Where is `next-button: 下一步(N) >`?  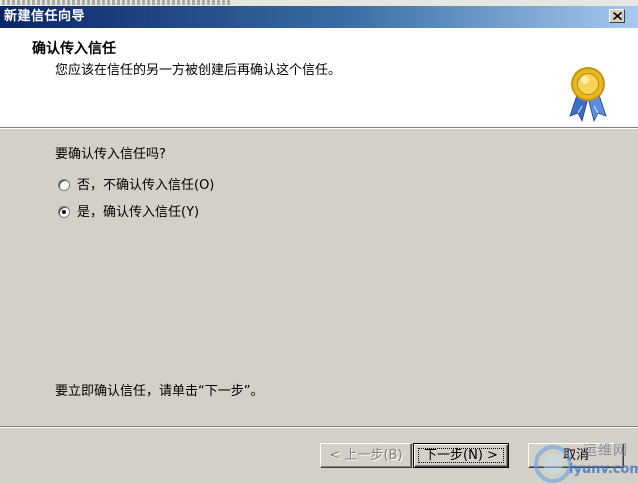
next-button: 下一步(N) > is located at coordinates (461, 455).